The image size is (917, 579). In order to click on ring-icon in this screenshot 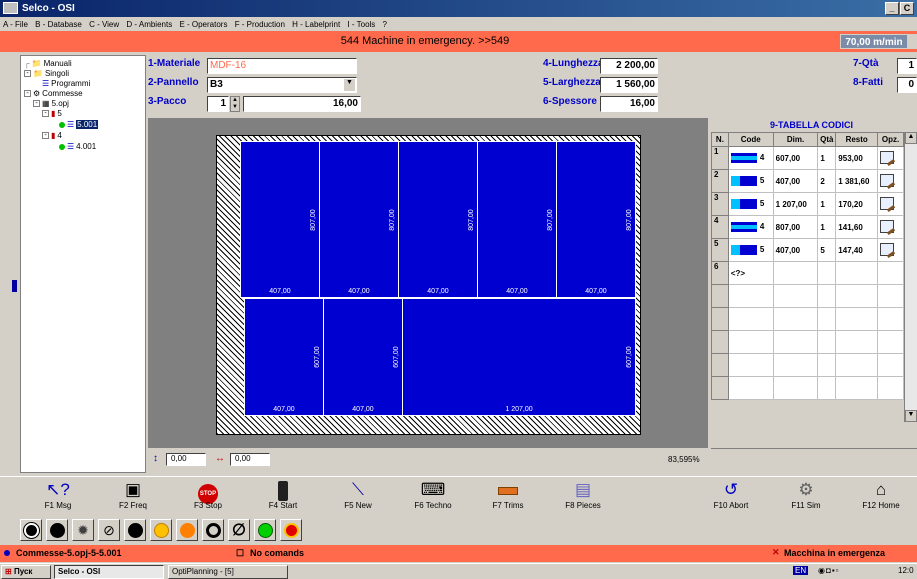, I will do `click(213, 530)`.